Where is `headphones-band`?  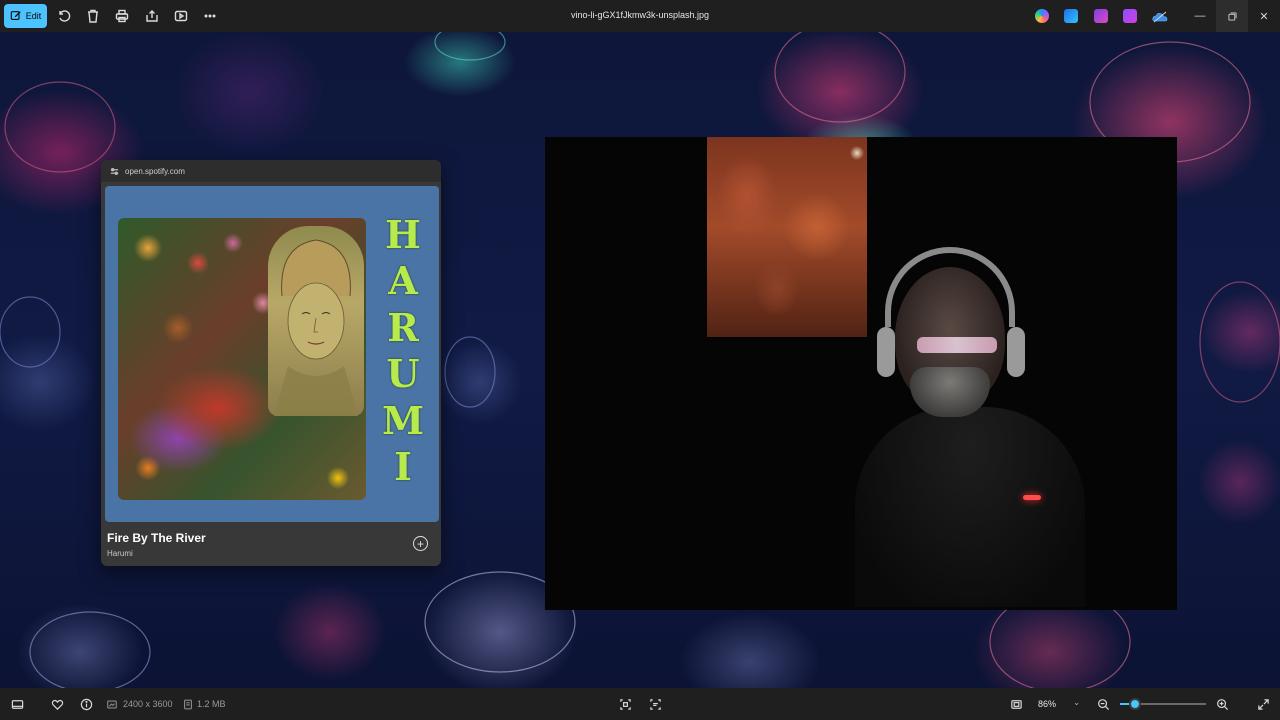
headphones-band is located at coordinates (950, 287).